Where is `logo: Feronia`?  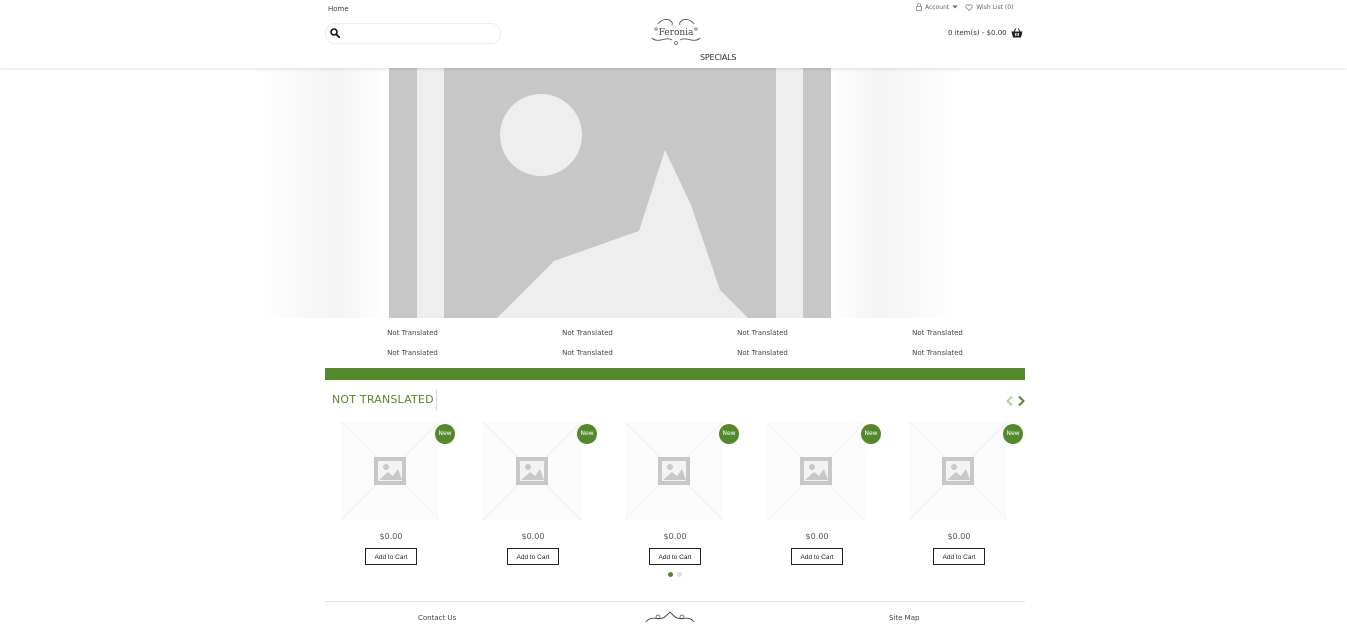
logo: Feronia is located at coordinates (676, 31).